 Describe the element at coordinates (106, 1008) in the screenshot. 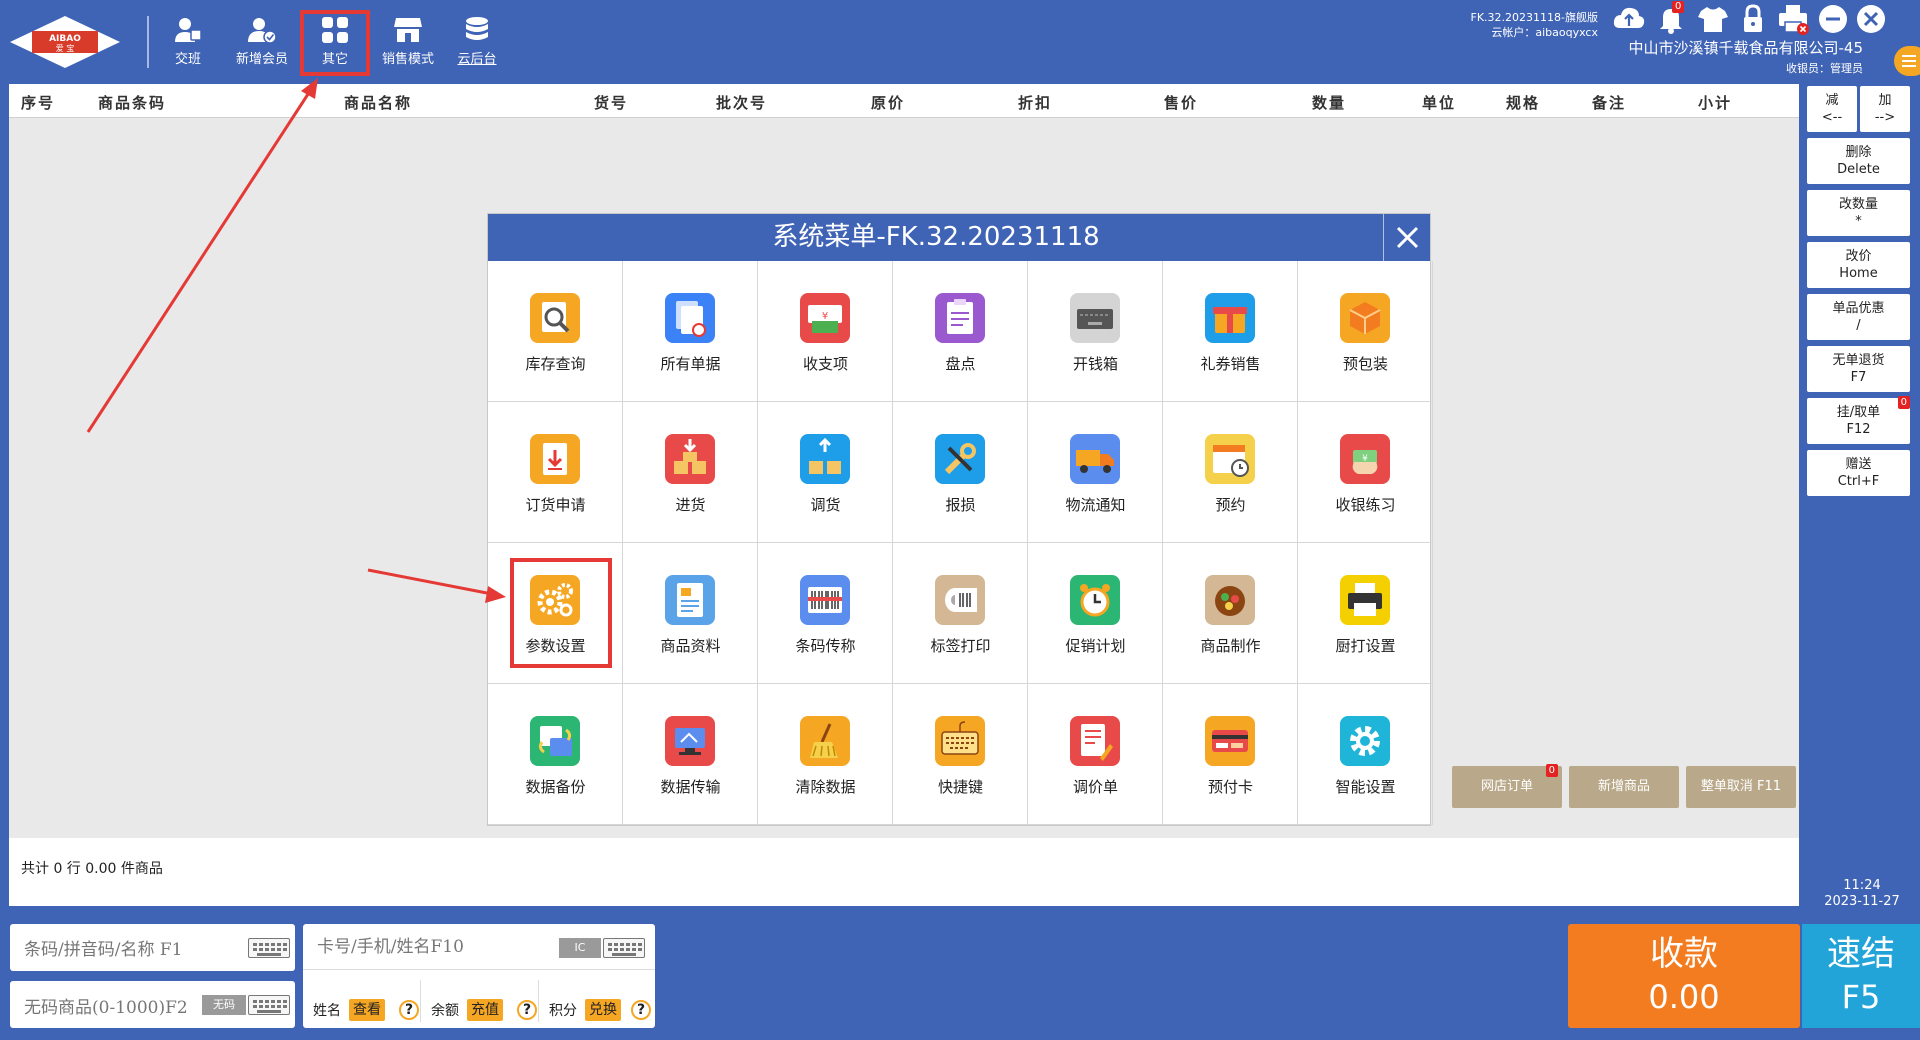

I see `no-barcode-placeholder: 无码商品(0-1000)F2` at that location.